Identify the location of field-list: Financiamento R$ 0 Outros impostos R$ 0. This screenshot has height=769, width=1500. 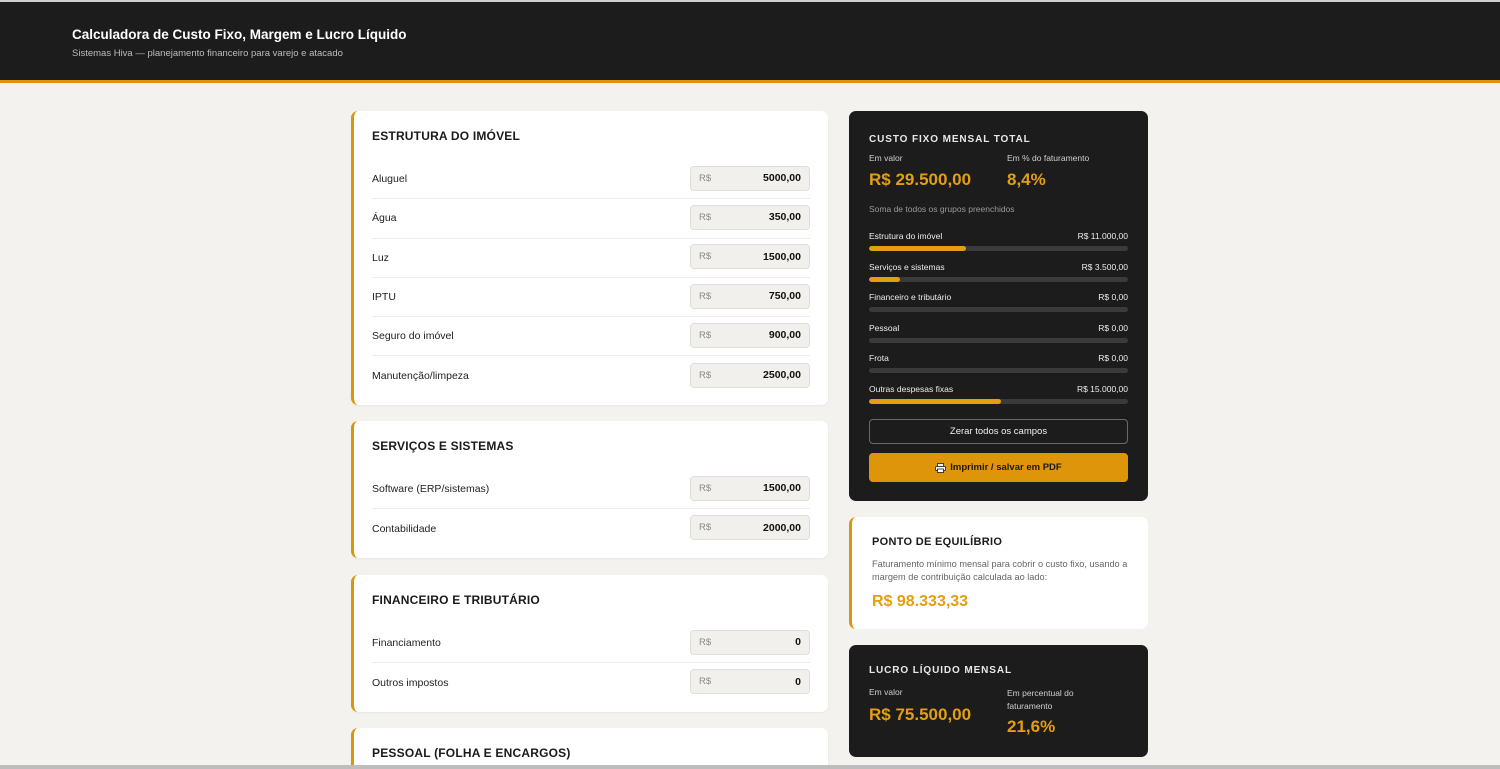
(591, 663).